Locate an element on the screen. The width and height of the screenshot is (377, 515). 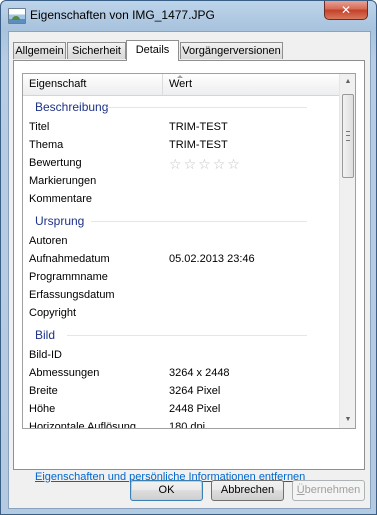
property-value: 2448 Pixel is located at coordinates (195, 409).